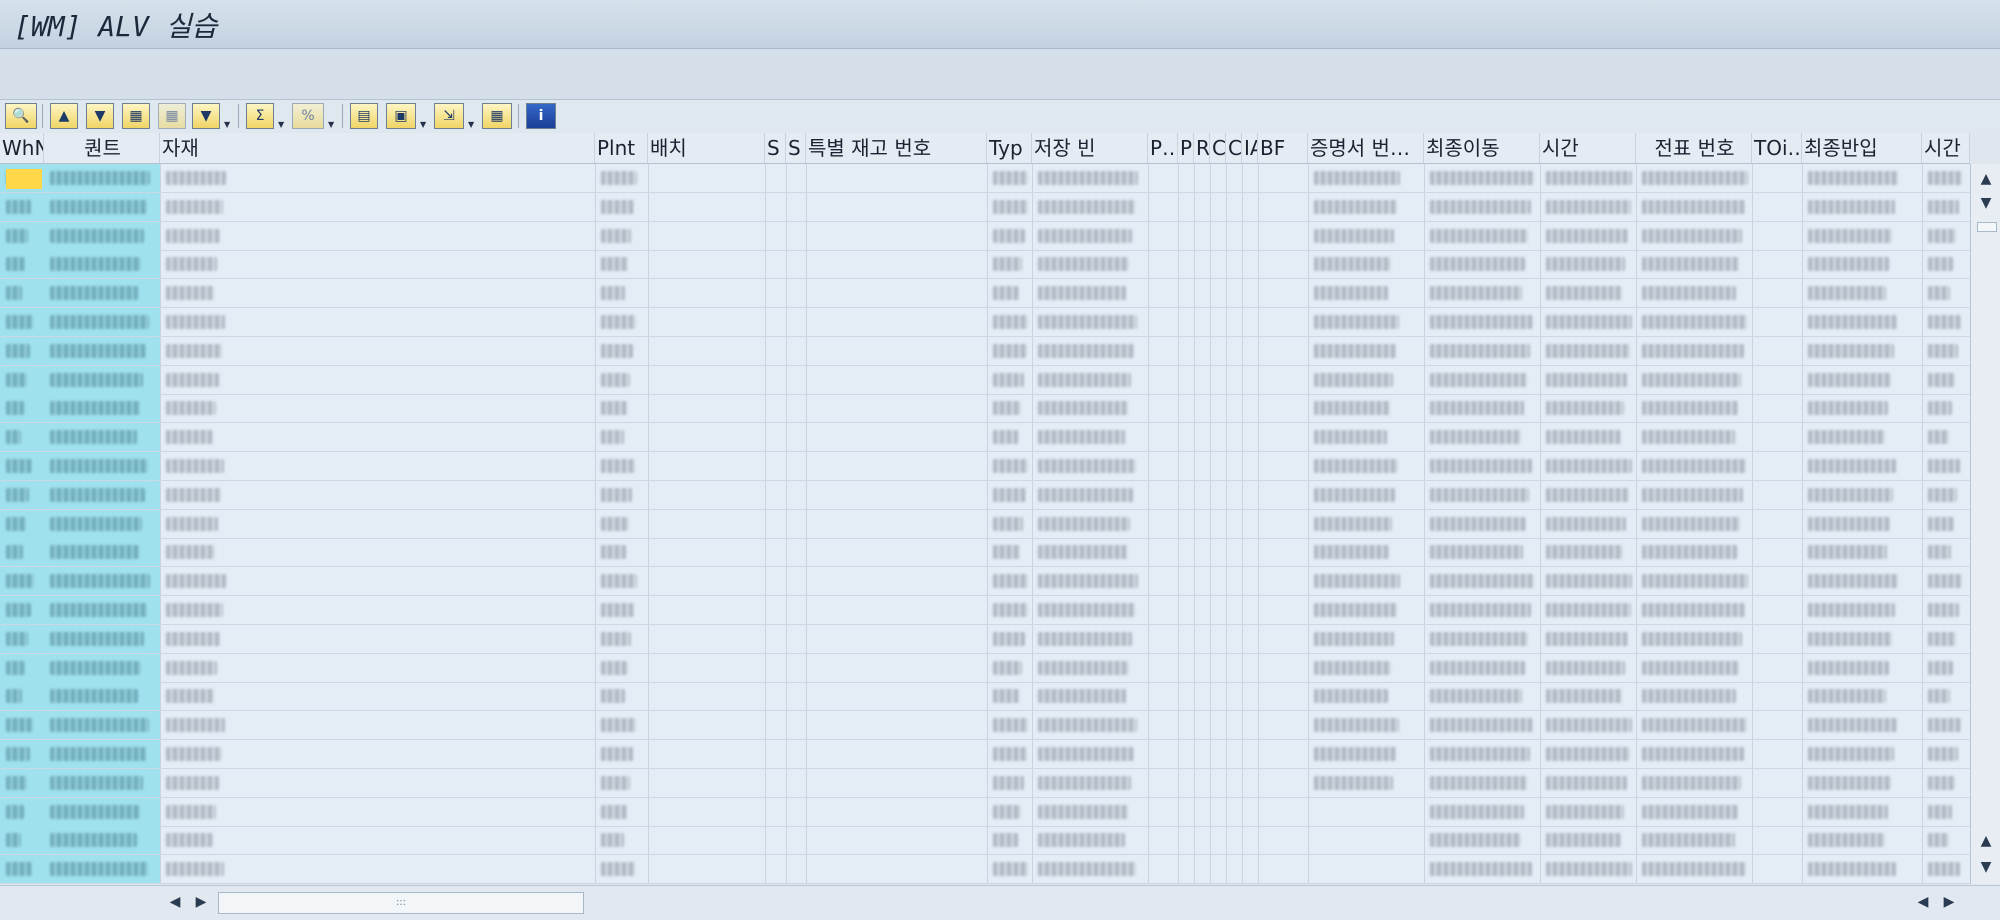  Describe the element at coordinates (1694, 148) in the screenshot. I see `column-header: 전표 번호` at that location.